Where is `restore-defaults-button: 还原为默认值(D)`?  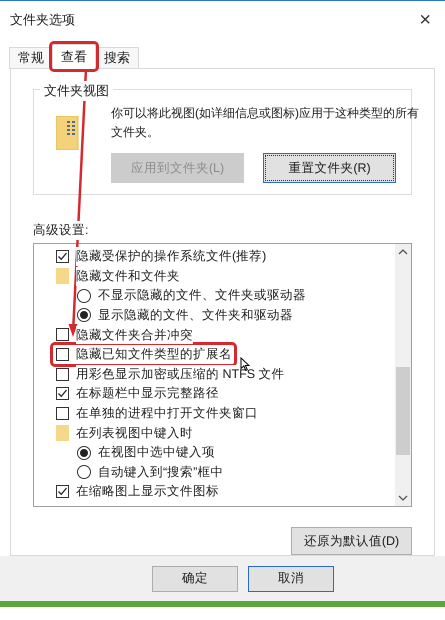
restore-defaults-button: 还原为默认值(D) is located at coordinates (351, 541).